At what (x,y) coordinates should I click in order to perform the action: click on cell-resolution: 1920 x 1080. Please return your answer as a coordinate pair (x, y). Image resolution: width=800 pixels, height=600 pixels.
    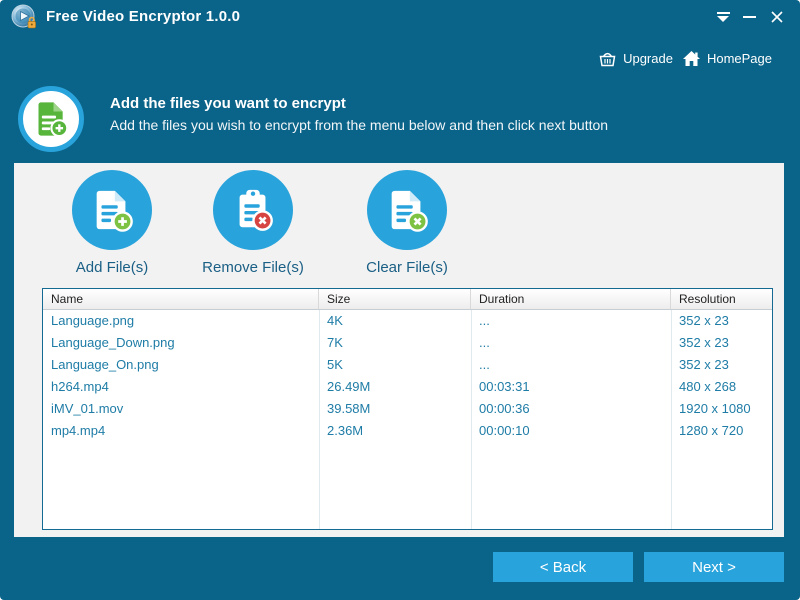
    Looking at the image, I should click on (715, 408).